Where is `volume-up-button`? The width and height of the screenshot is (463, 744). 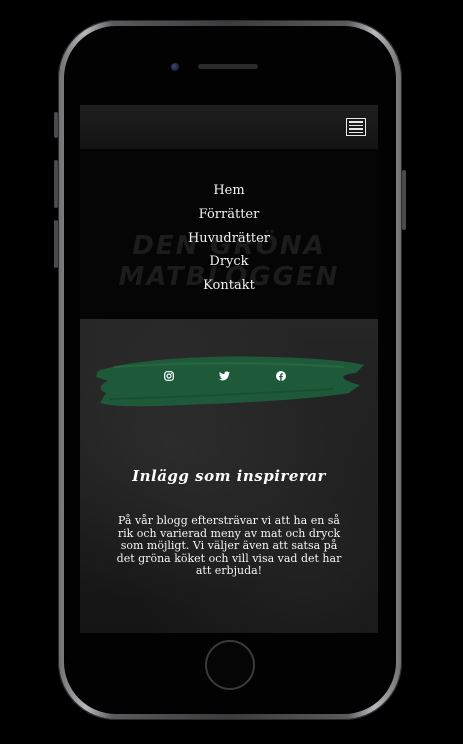 volume-up-button is located at coordinates (56, 184).